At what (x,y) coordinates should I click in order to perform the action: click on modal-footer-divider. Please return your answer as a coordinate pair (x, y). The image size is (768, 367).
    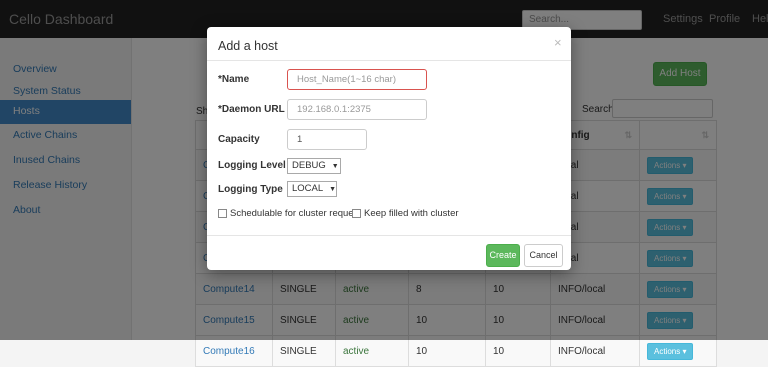
    Looking at the image, I should click on (389, 235).